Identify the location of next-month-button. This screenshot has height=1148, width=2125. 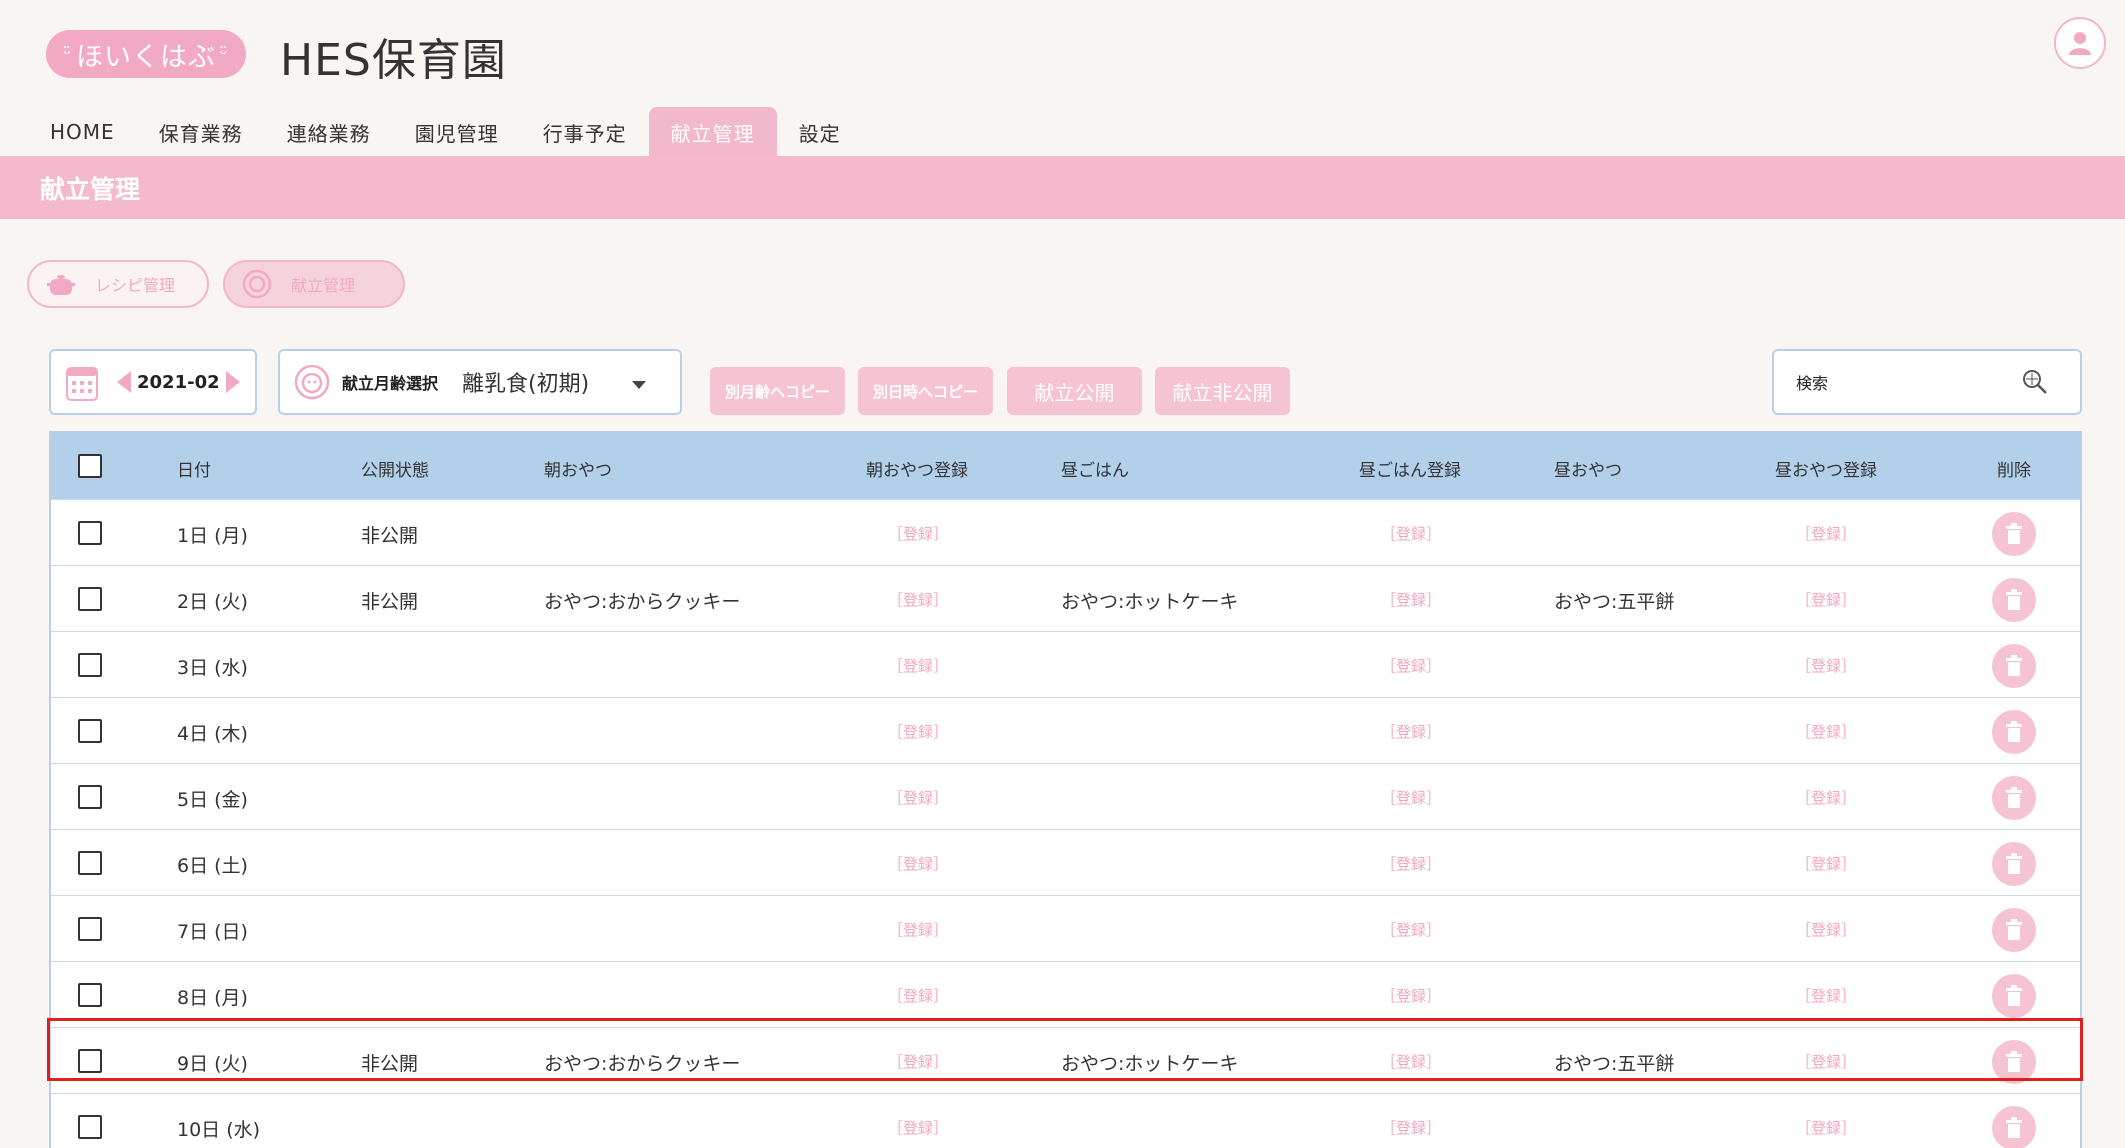
(232, 382).